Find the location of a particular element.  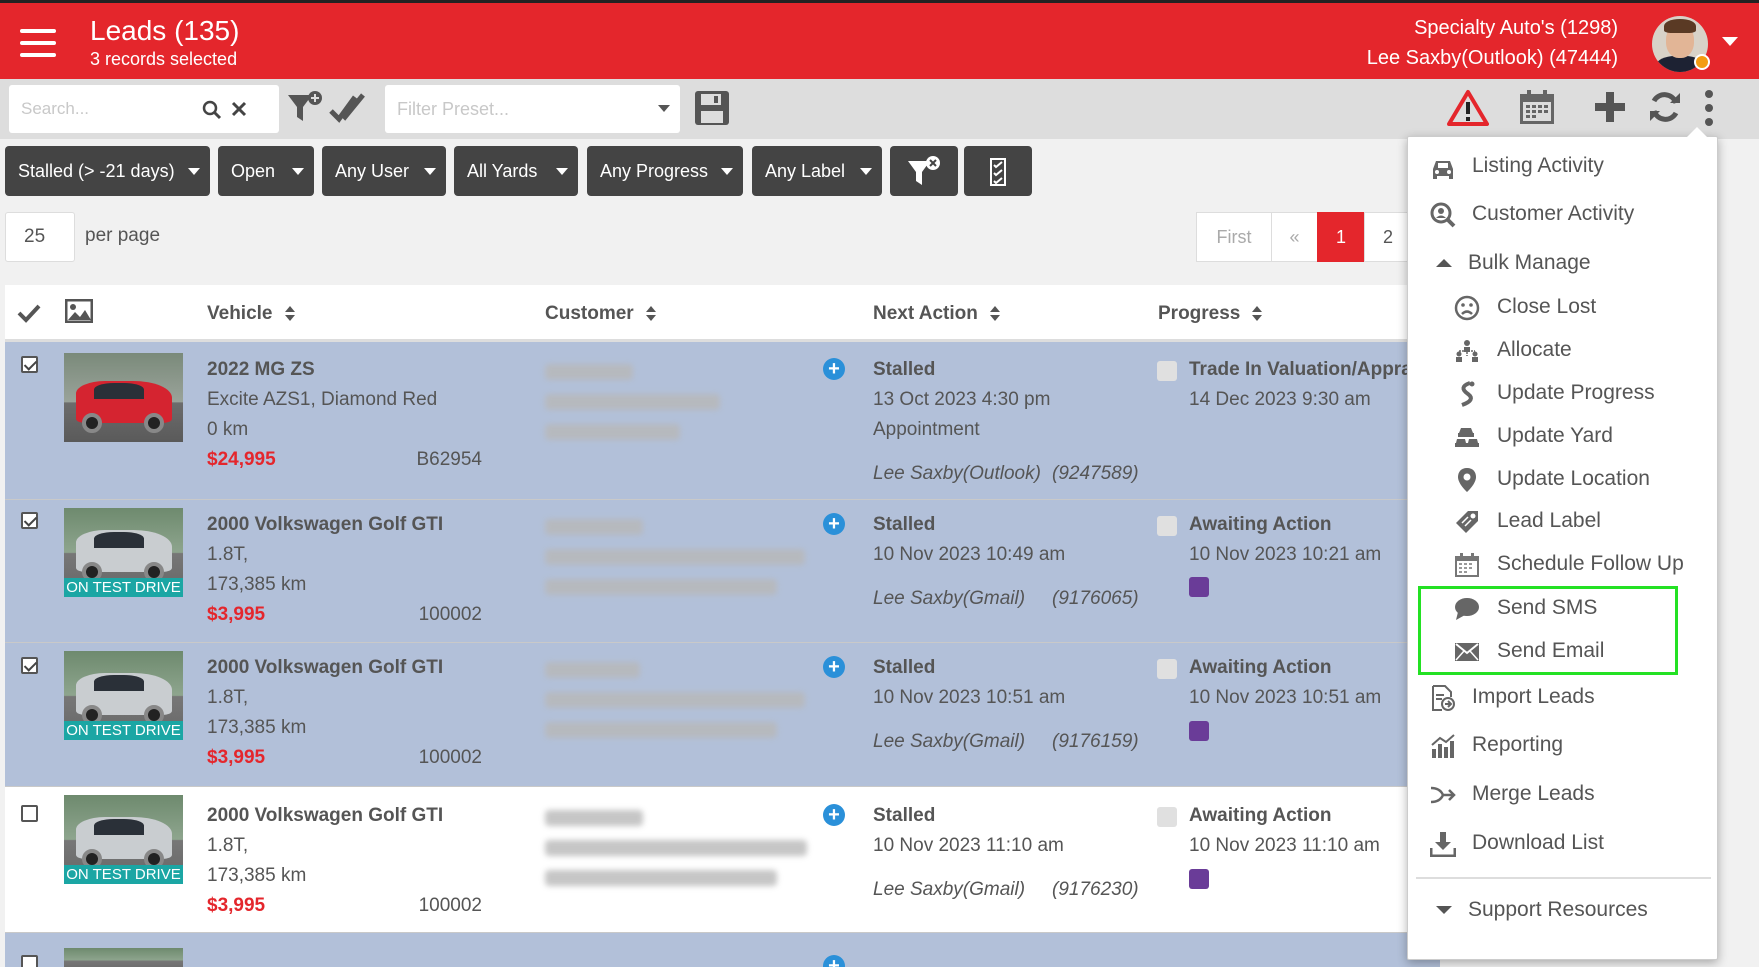

next-action-id: (9176065) is located at coordinates (1095, 598).